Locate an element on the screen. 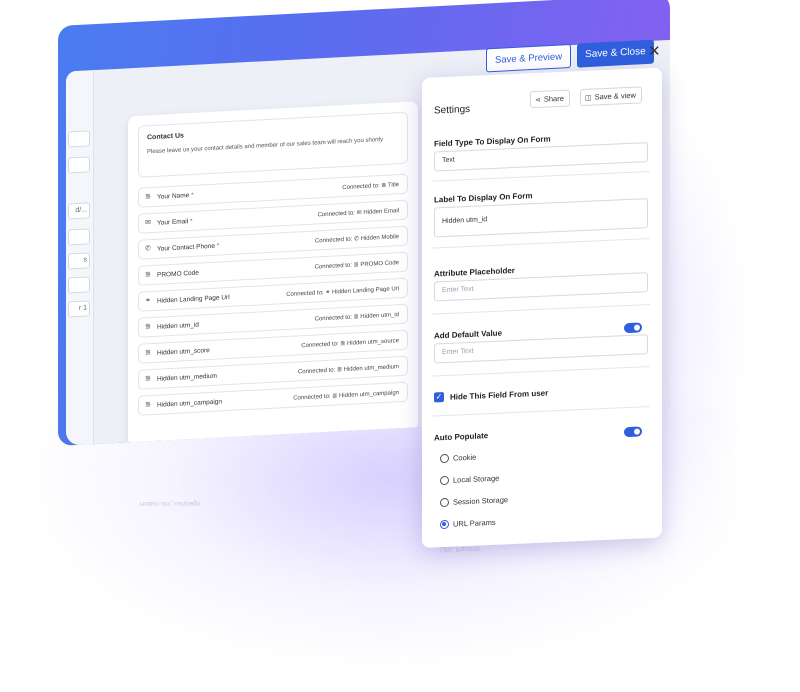  save-view-label: Save & view is located at coordinates (615, 96).